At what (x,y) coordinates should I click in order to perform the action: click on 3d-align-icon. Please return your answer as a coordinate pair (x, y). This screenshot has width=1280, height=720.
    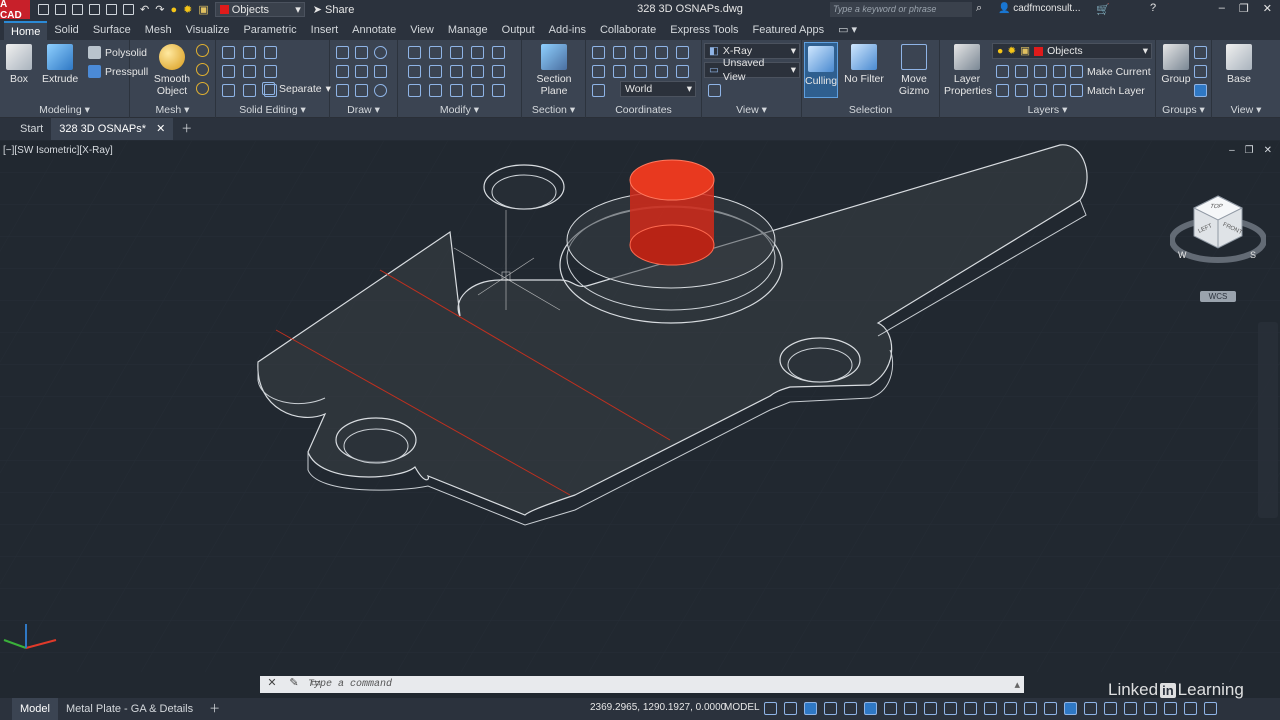
    Looking at the image, I should click on (477, 71).